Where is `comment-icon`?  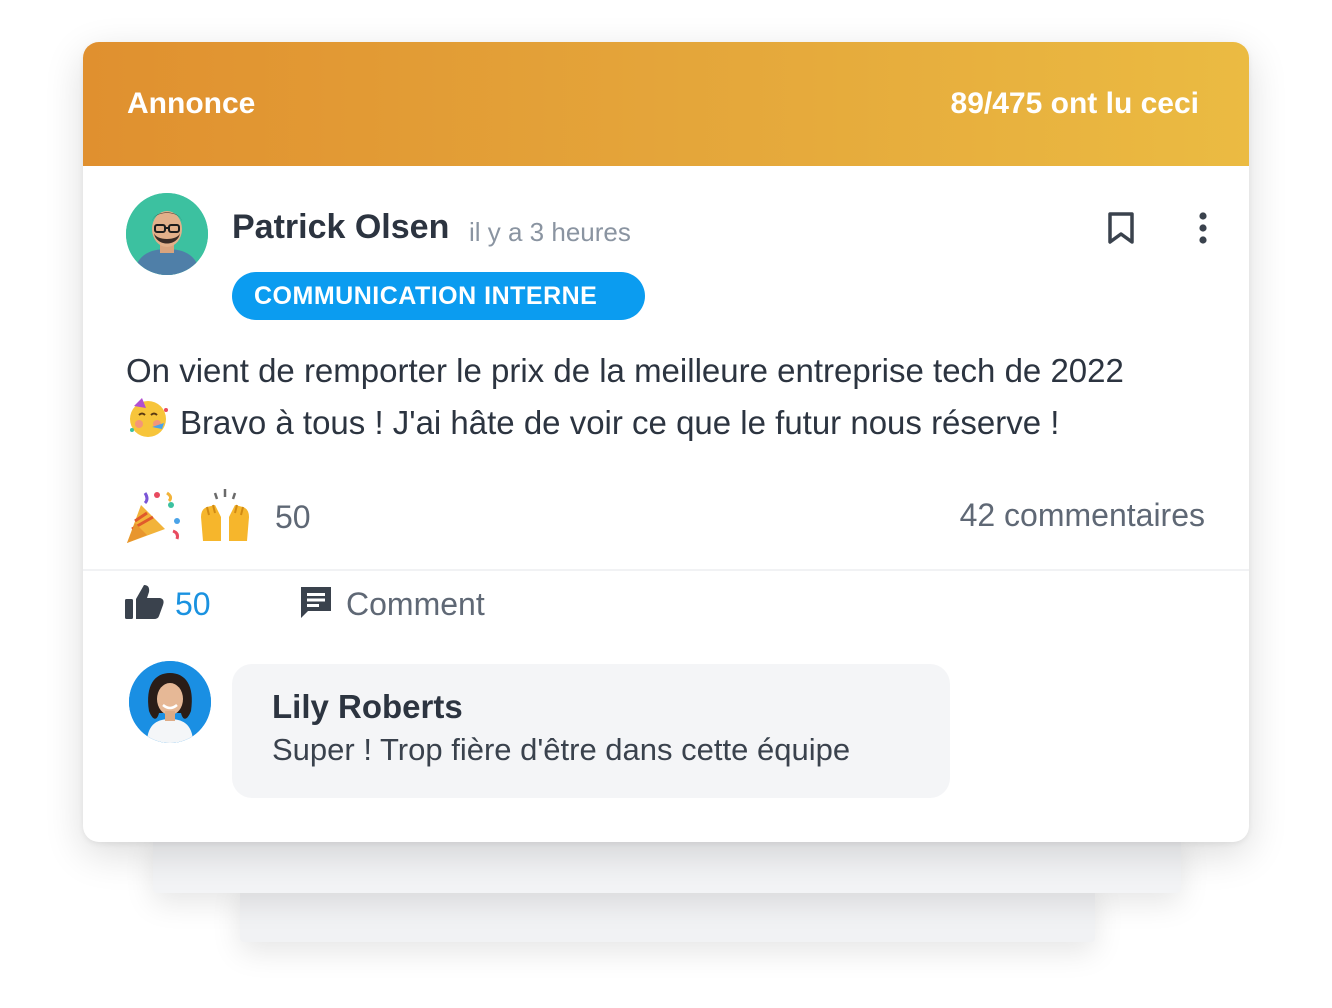 comment-icon is located at coordinates (316, 604).